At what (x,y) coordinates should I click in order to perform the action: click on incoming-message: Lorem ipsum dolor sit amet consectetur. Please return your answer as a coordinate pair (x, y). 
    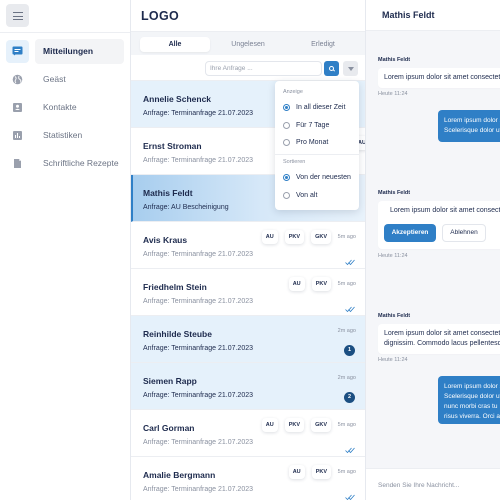
    Looking at the image, I should click on (439, 78).